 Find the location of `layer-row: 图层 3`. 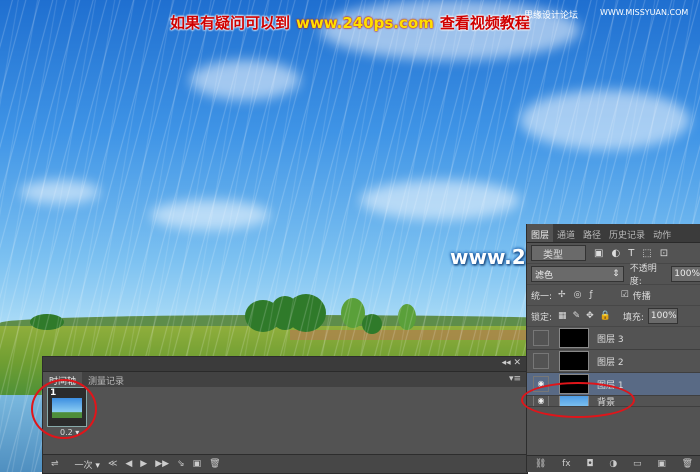

layer-row: 图层 3 is located at coordinates (613, 338).